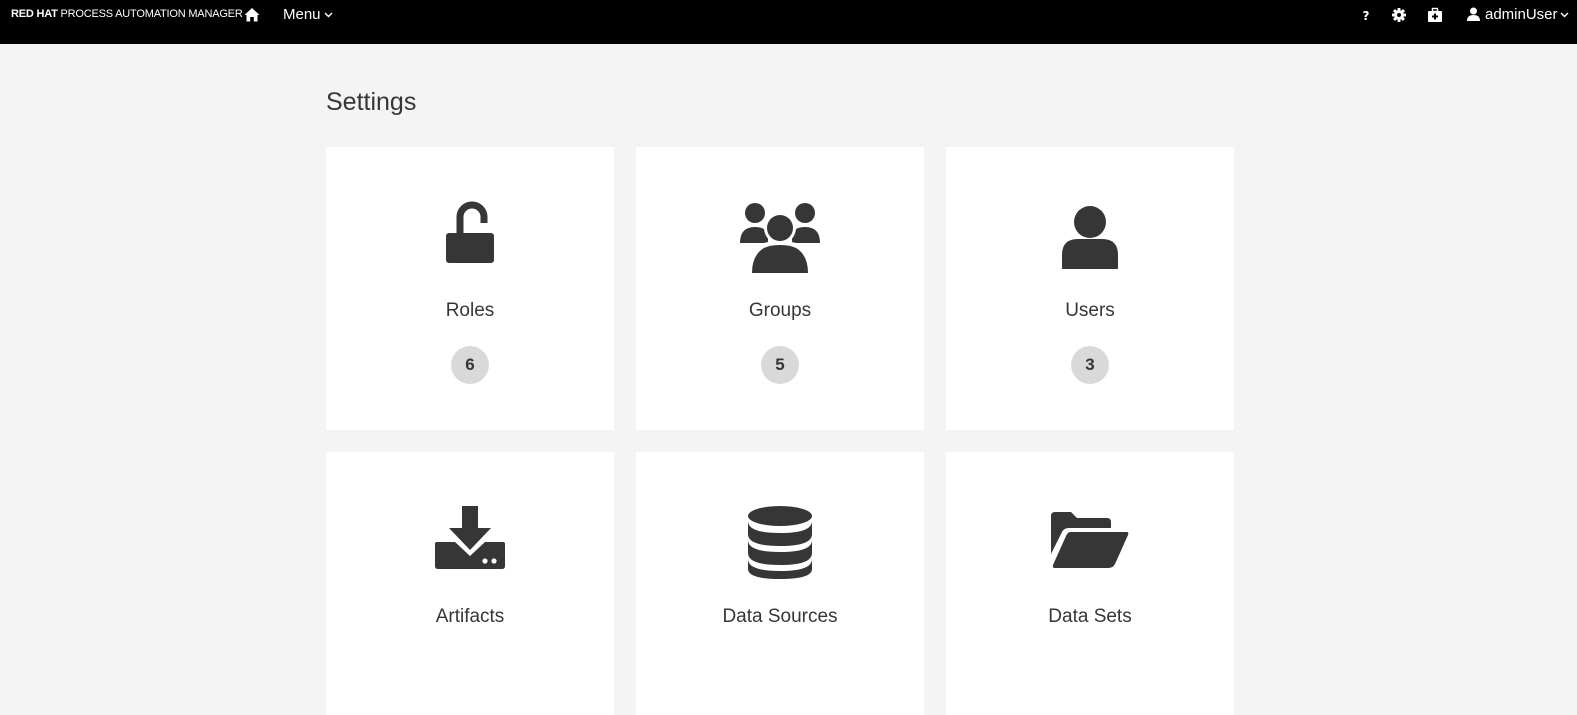  What do you see at coordinates (470, 541) in the screenshot?
I see `download-tray-icon` at bounding box center [470, 541].